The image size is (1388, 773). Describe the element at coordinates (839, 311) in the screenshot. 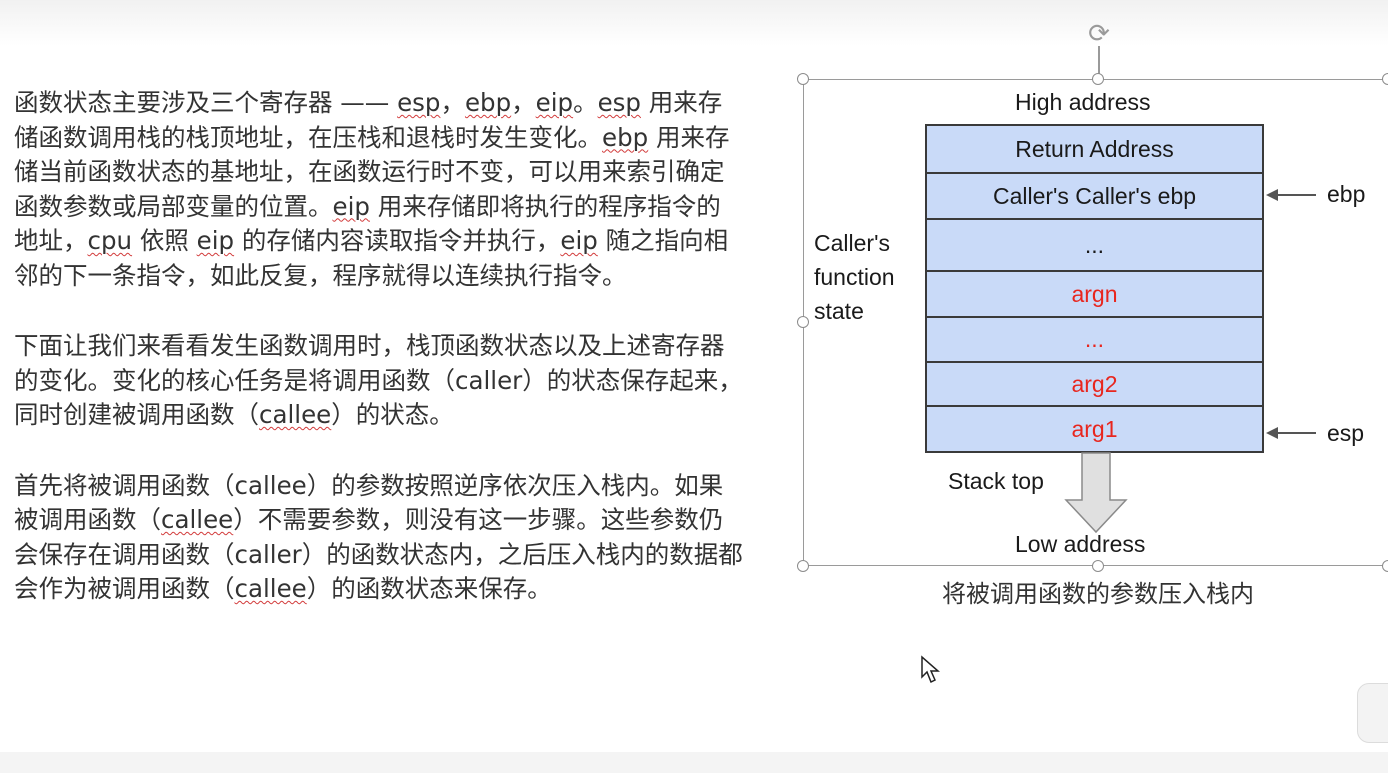

I see `caller-state-label-line3: state` at that location.